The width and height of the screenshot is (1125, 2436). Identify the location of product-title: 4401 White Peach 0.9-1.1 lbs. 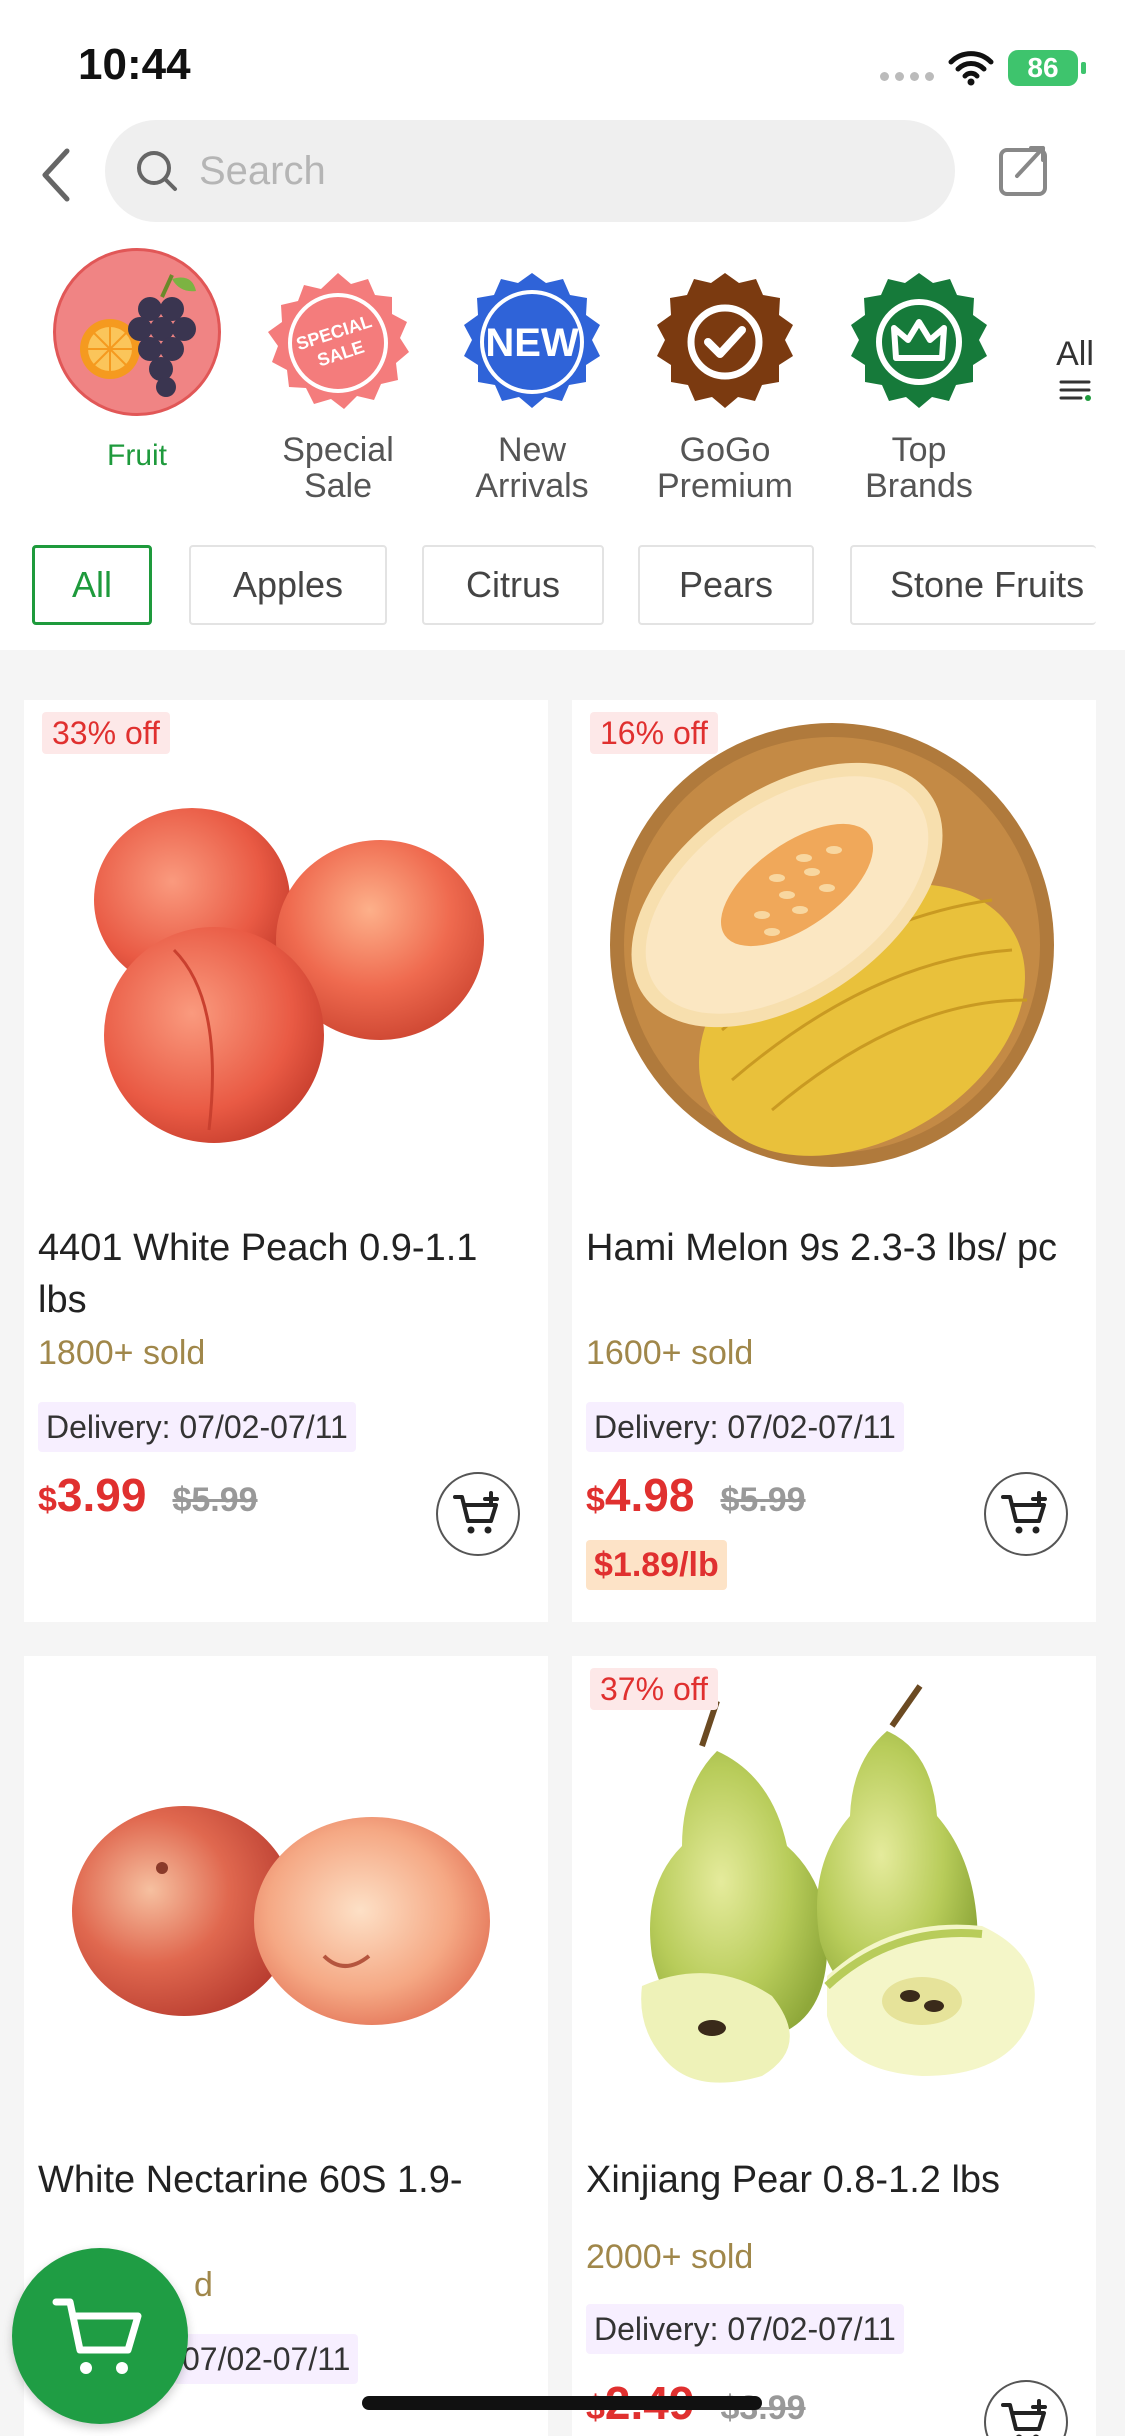
(258, 1274).